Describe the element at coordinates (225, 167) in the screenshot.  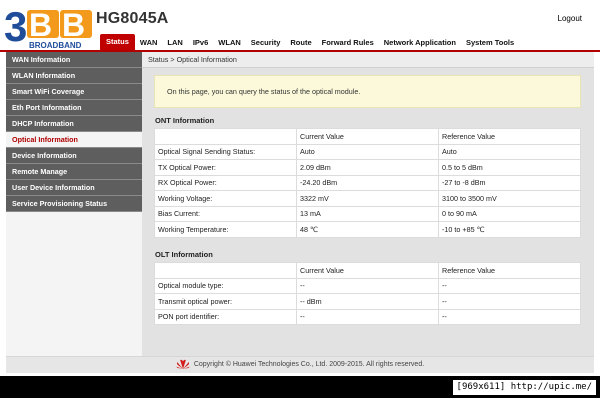
I see `row-label: TX Optical Power:` at that location.